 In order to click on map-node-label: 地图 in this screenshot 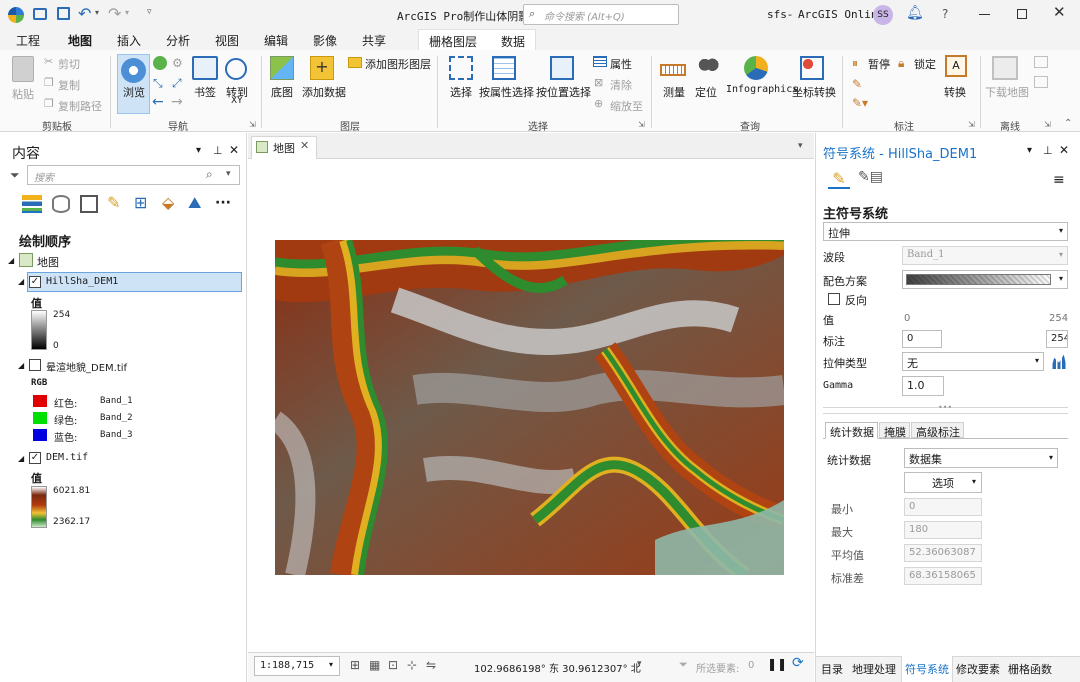, I will do `click(48, 262)`.